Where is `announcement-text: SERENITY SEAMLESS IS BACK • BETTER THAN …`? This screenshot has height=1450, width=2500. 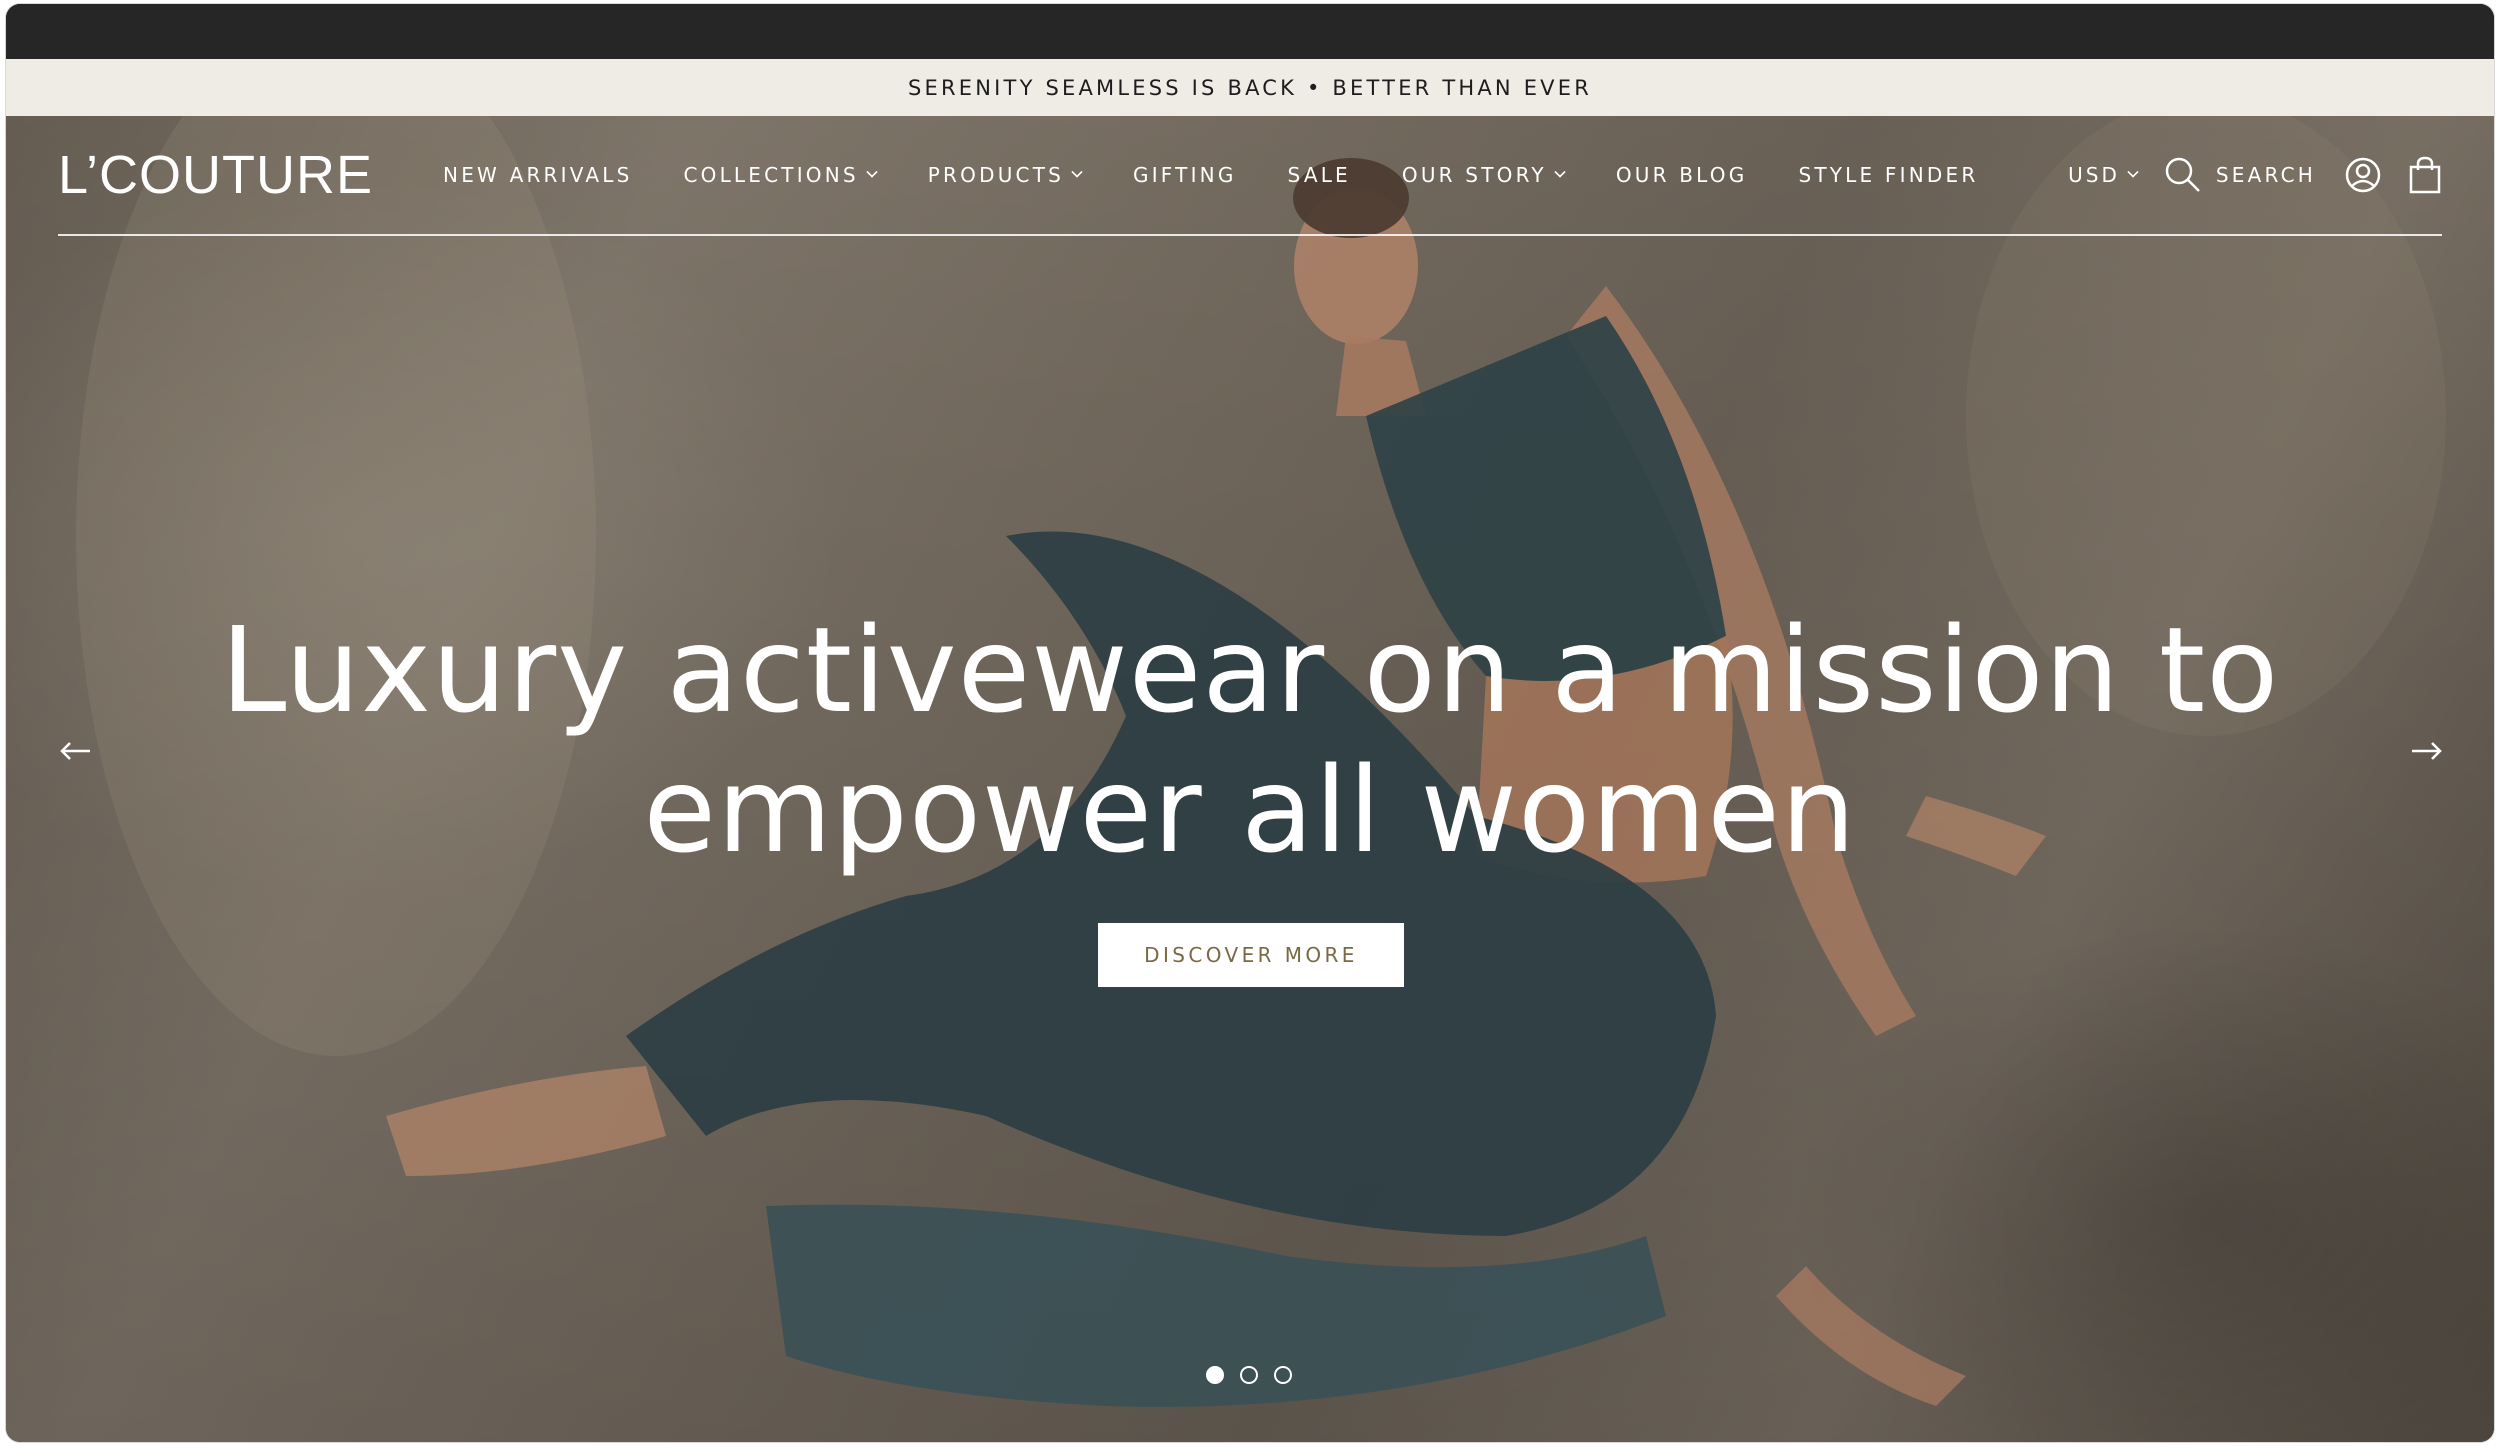
announcement-text: SERENITY SEAMLESS IS BACK • BETTER THAN … is located at coordinates (1249, 87).